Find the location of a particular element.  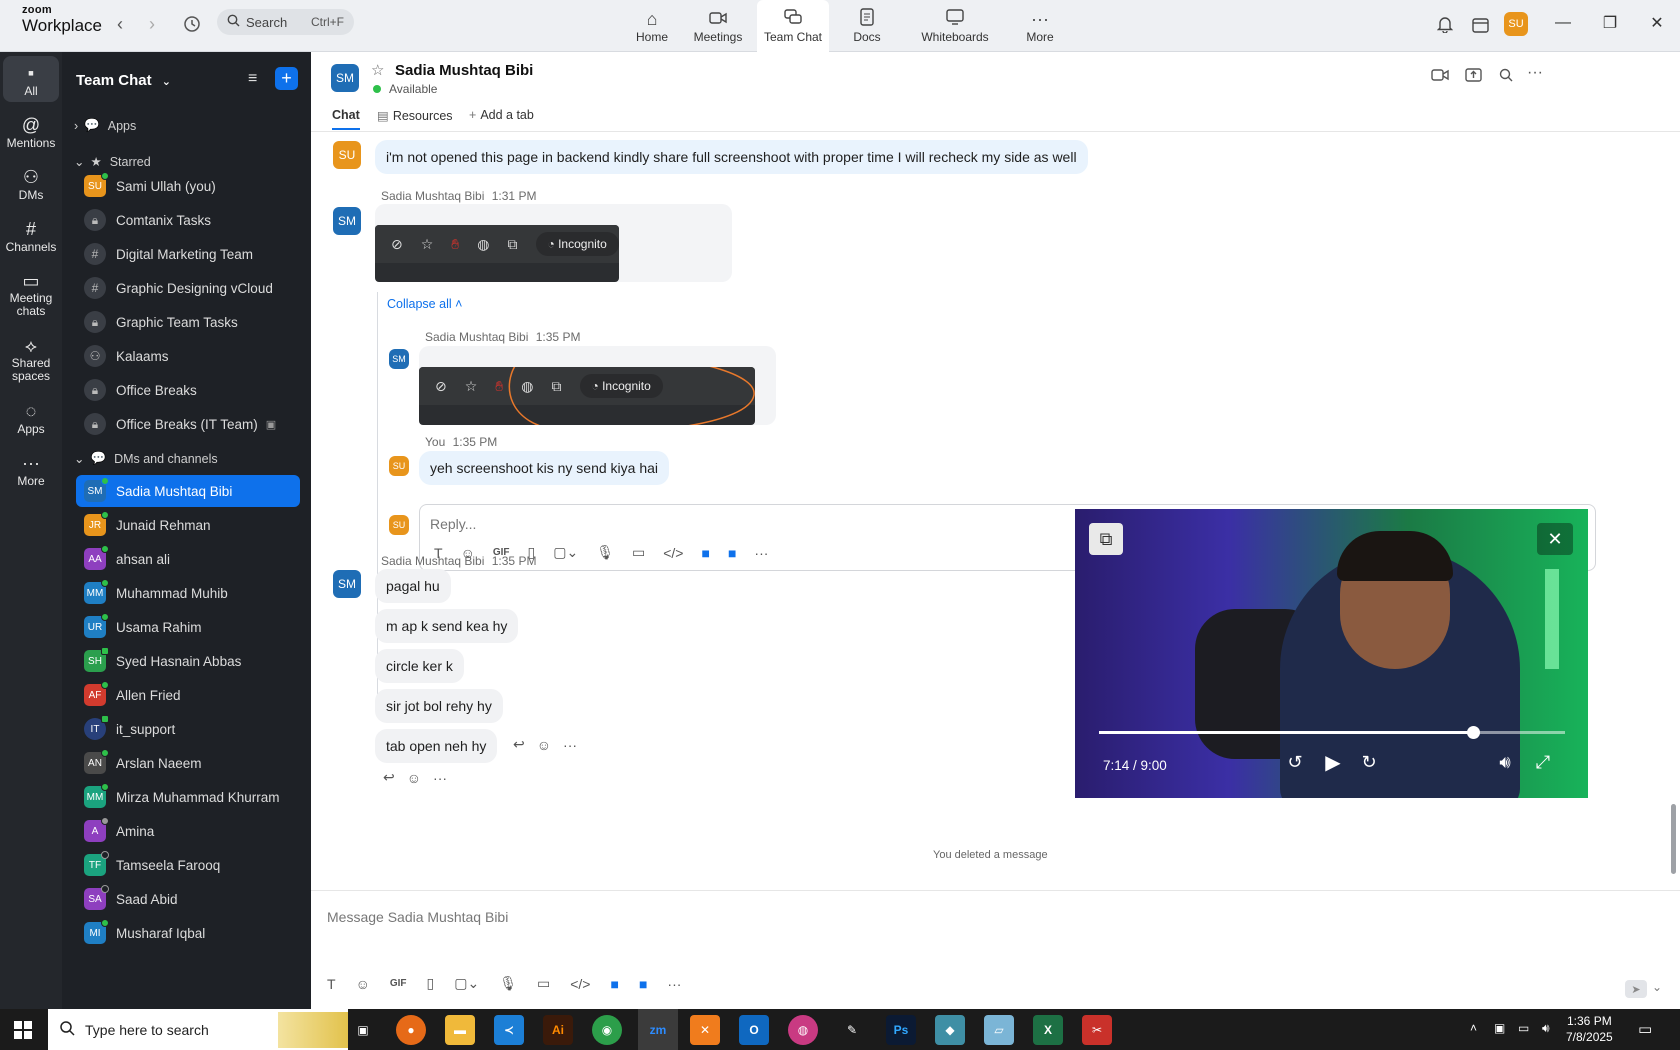

sidebar-item-ahsan: AA ahsan ali is located at coordinates (188, 559).